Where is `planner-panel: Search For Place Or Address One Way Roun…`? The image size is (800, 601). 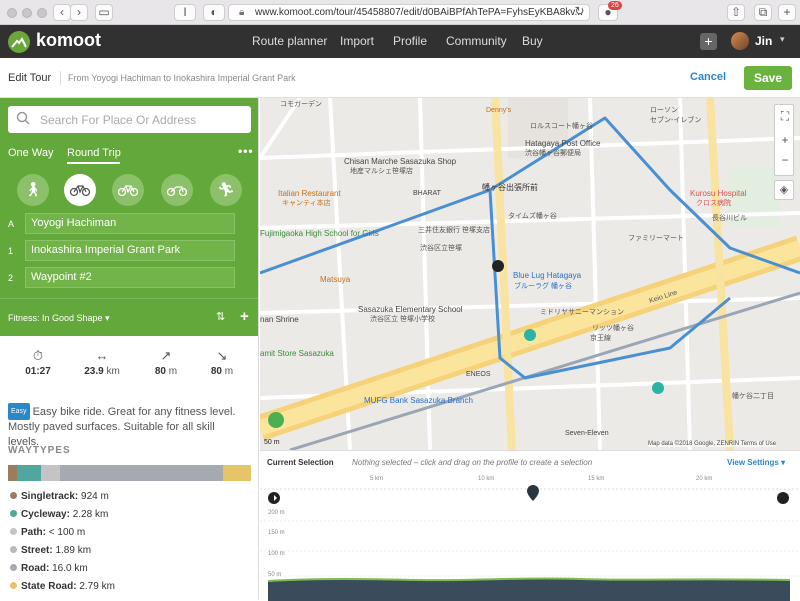 planner-panel: Search For Place Or Address One Way Roun… is located at coordinates (129, 217).